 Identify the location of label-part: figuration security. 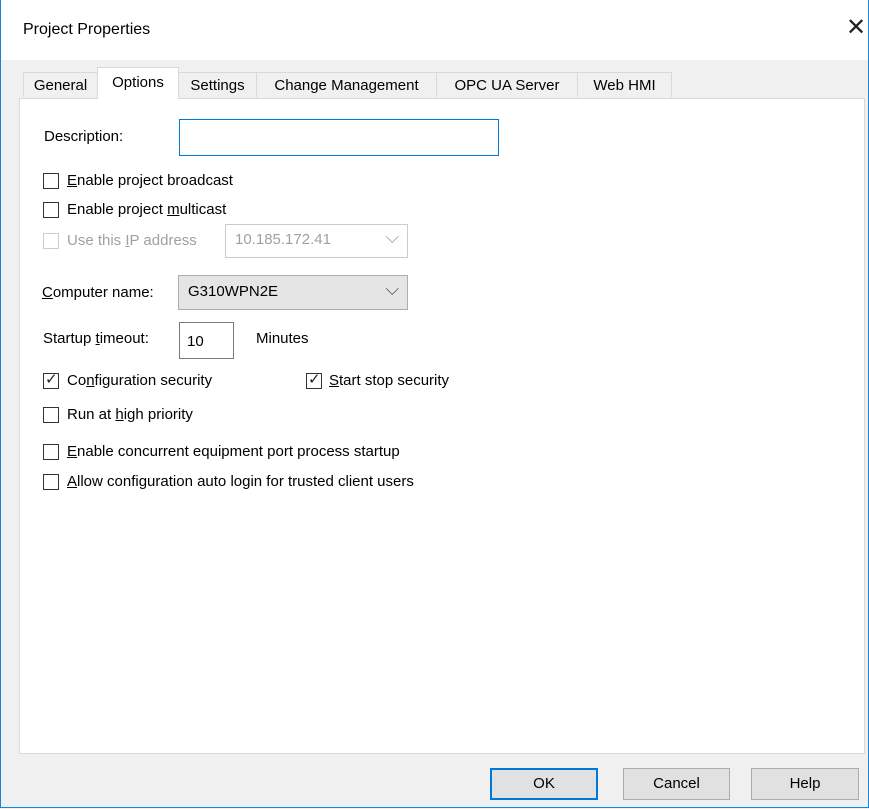
(153, 380).